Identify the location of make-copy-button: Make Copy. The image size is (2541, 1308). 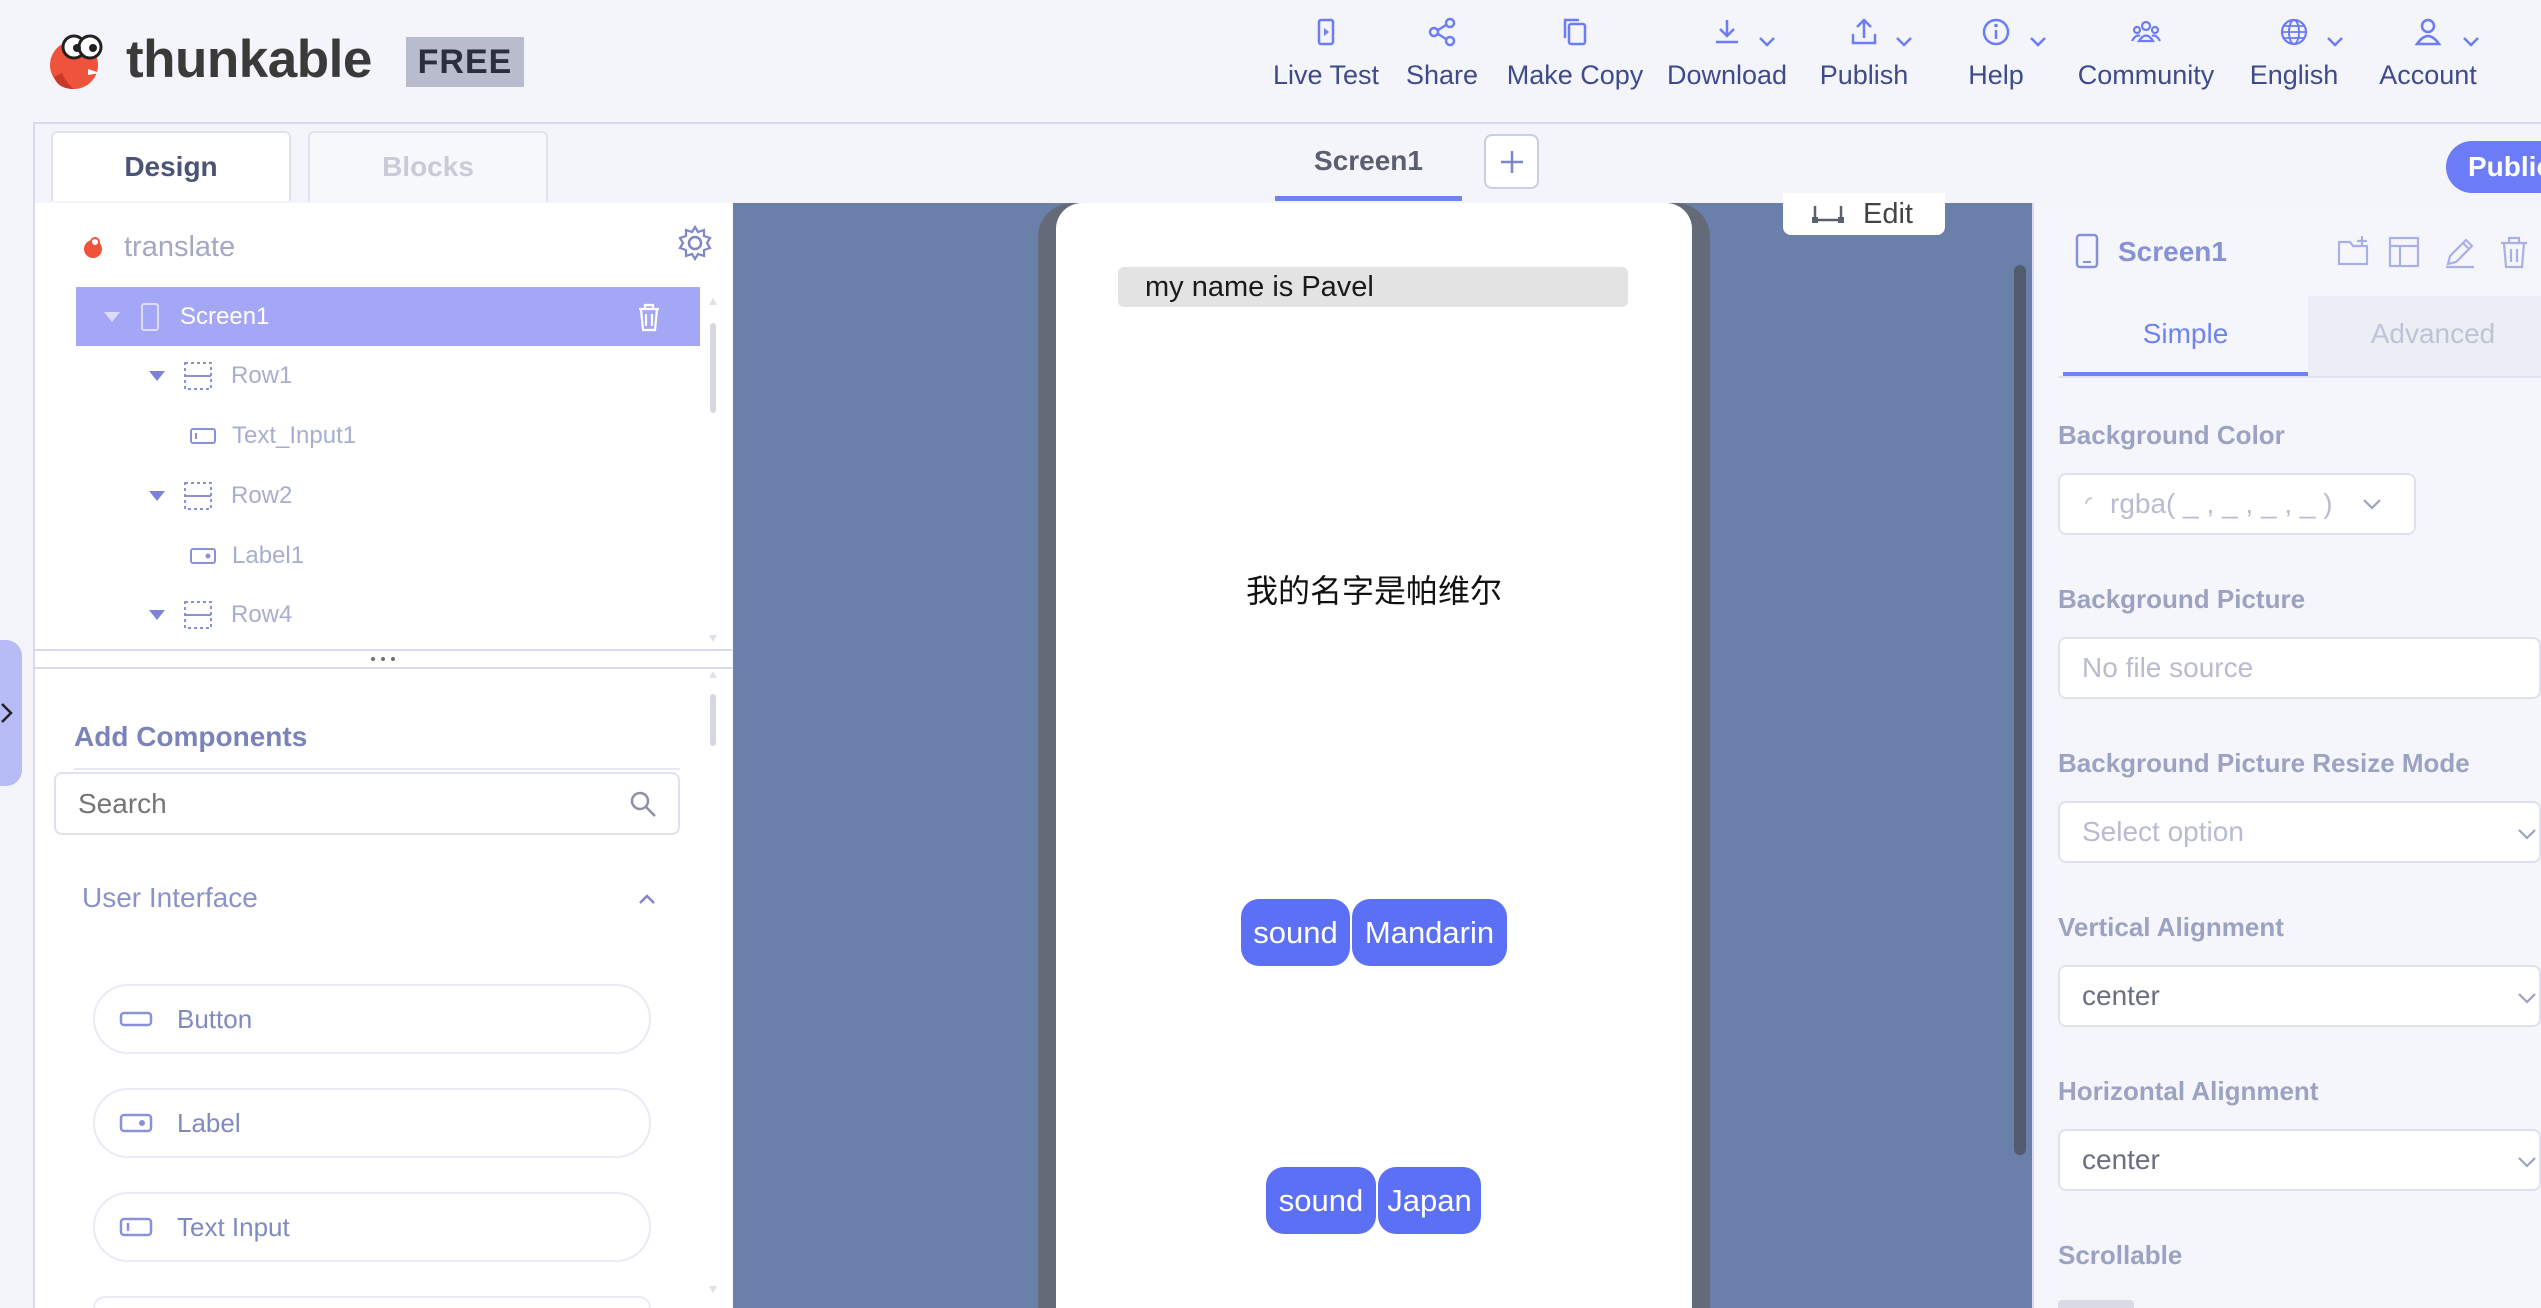
(1575, 61).